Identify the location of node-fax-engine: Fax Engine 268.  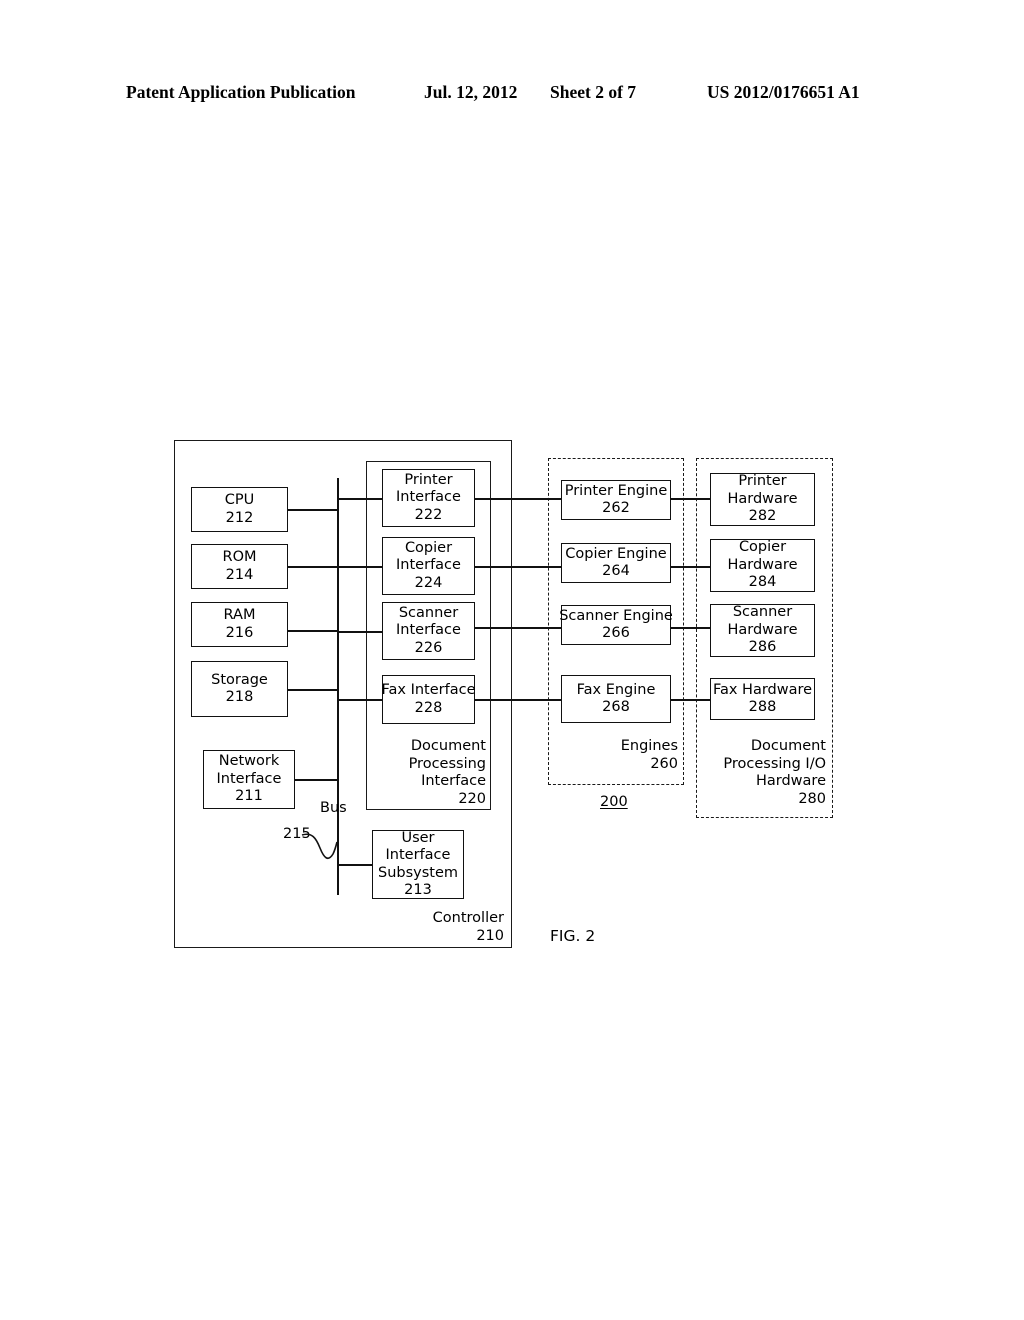
(616, 699).